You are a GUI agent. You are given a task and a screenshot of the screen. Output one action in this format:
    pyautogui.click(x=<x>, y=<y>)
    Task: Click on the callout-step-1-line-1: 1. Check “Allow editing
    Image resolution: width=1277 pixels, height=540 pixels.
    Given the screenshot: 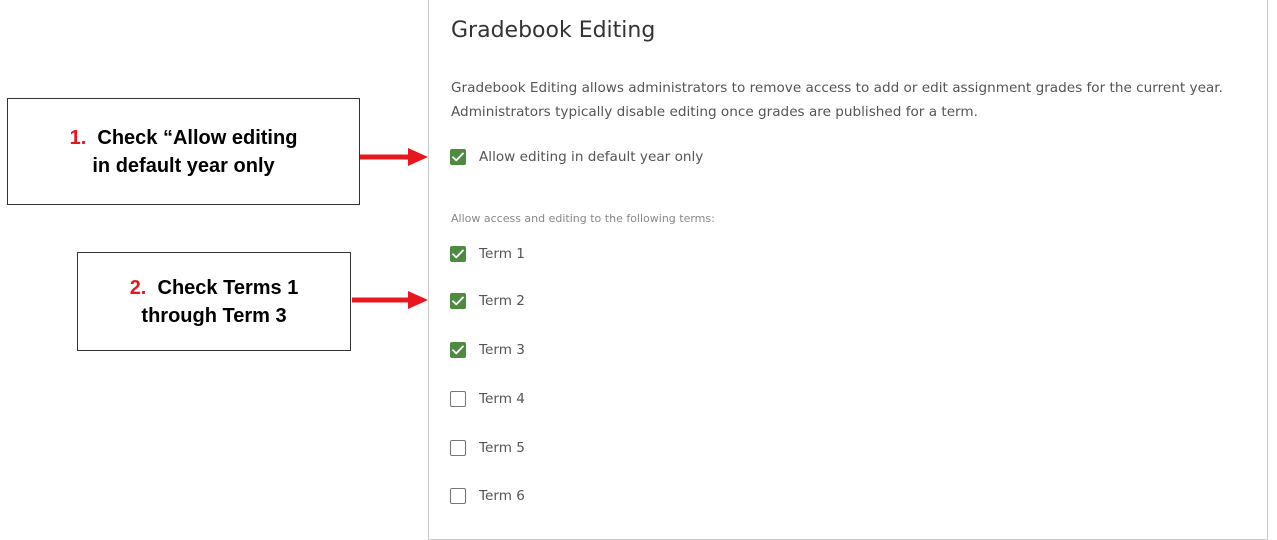 What is the action you would take?
    pyautogui.click(x=184, y=138)
    